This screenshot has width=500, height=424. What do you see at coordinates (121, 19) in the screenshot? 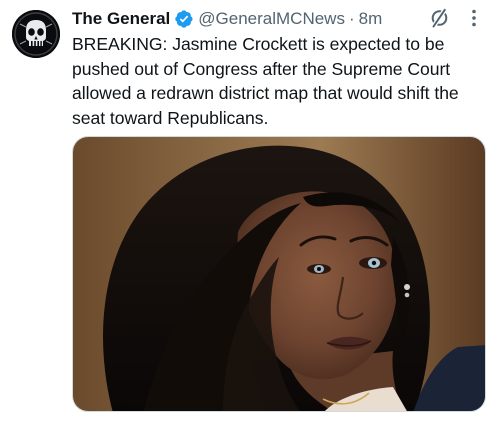
I see `display-name: The General` at bounding box center [121, 19].